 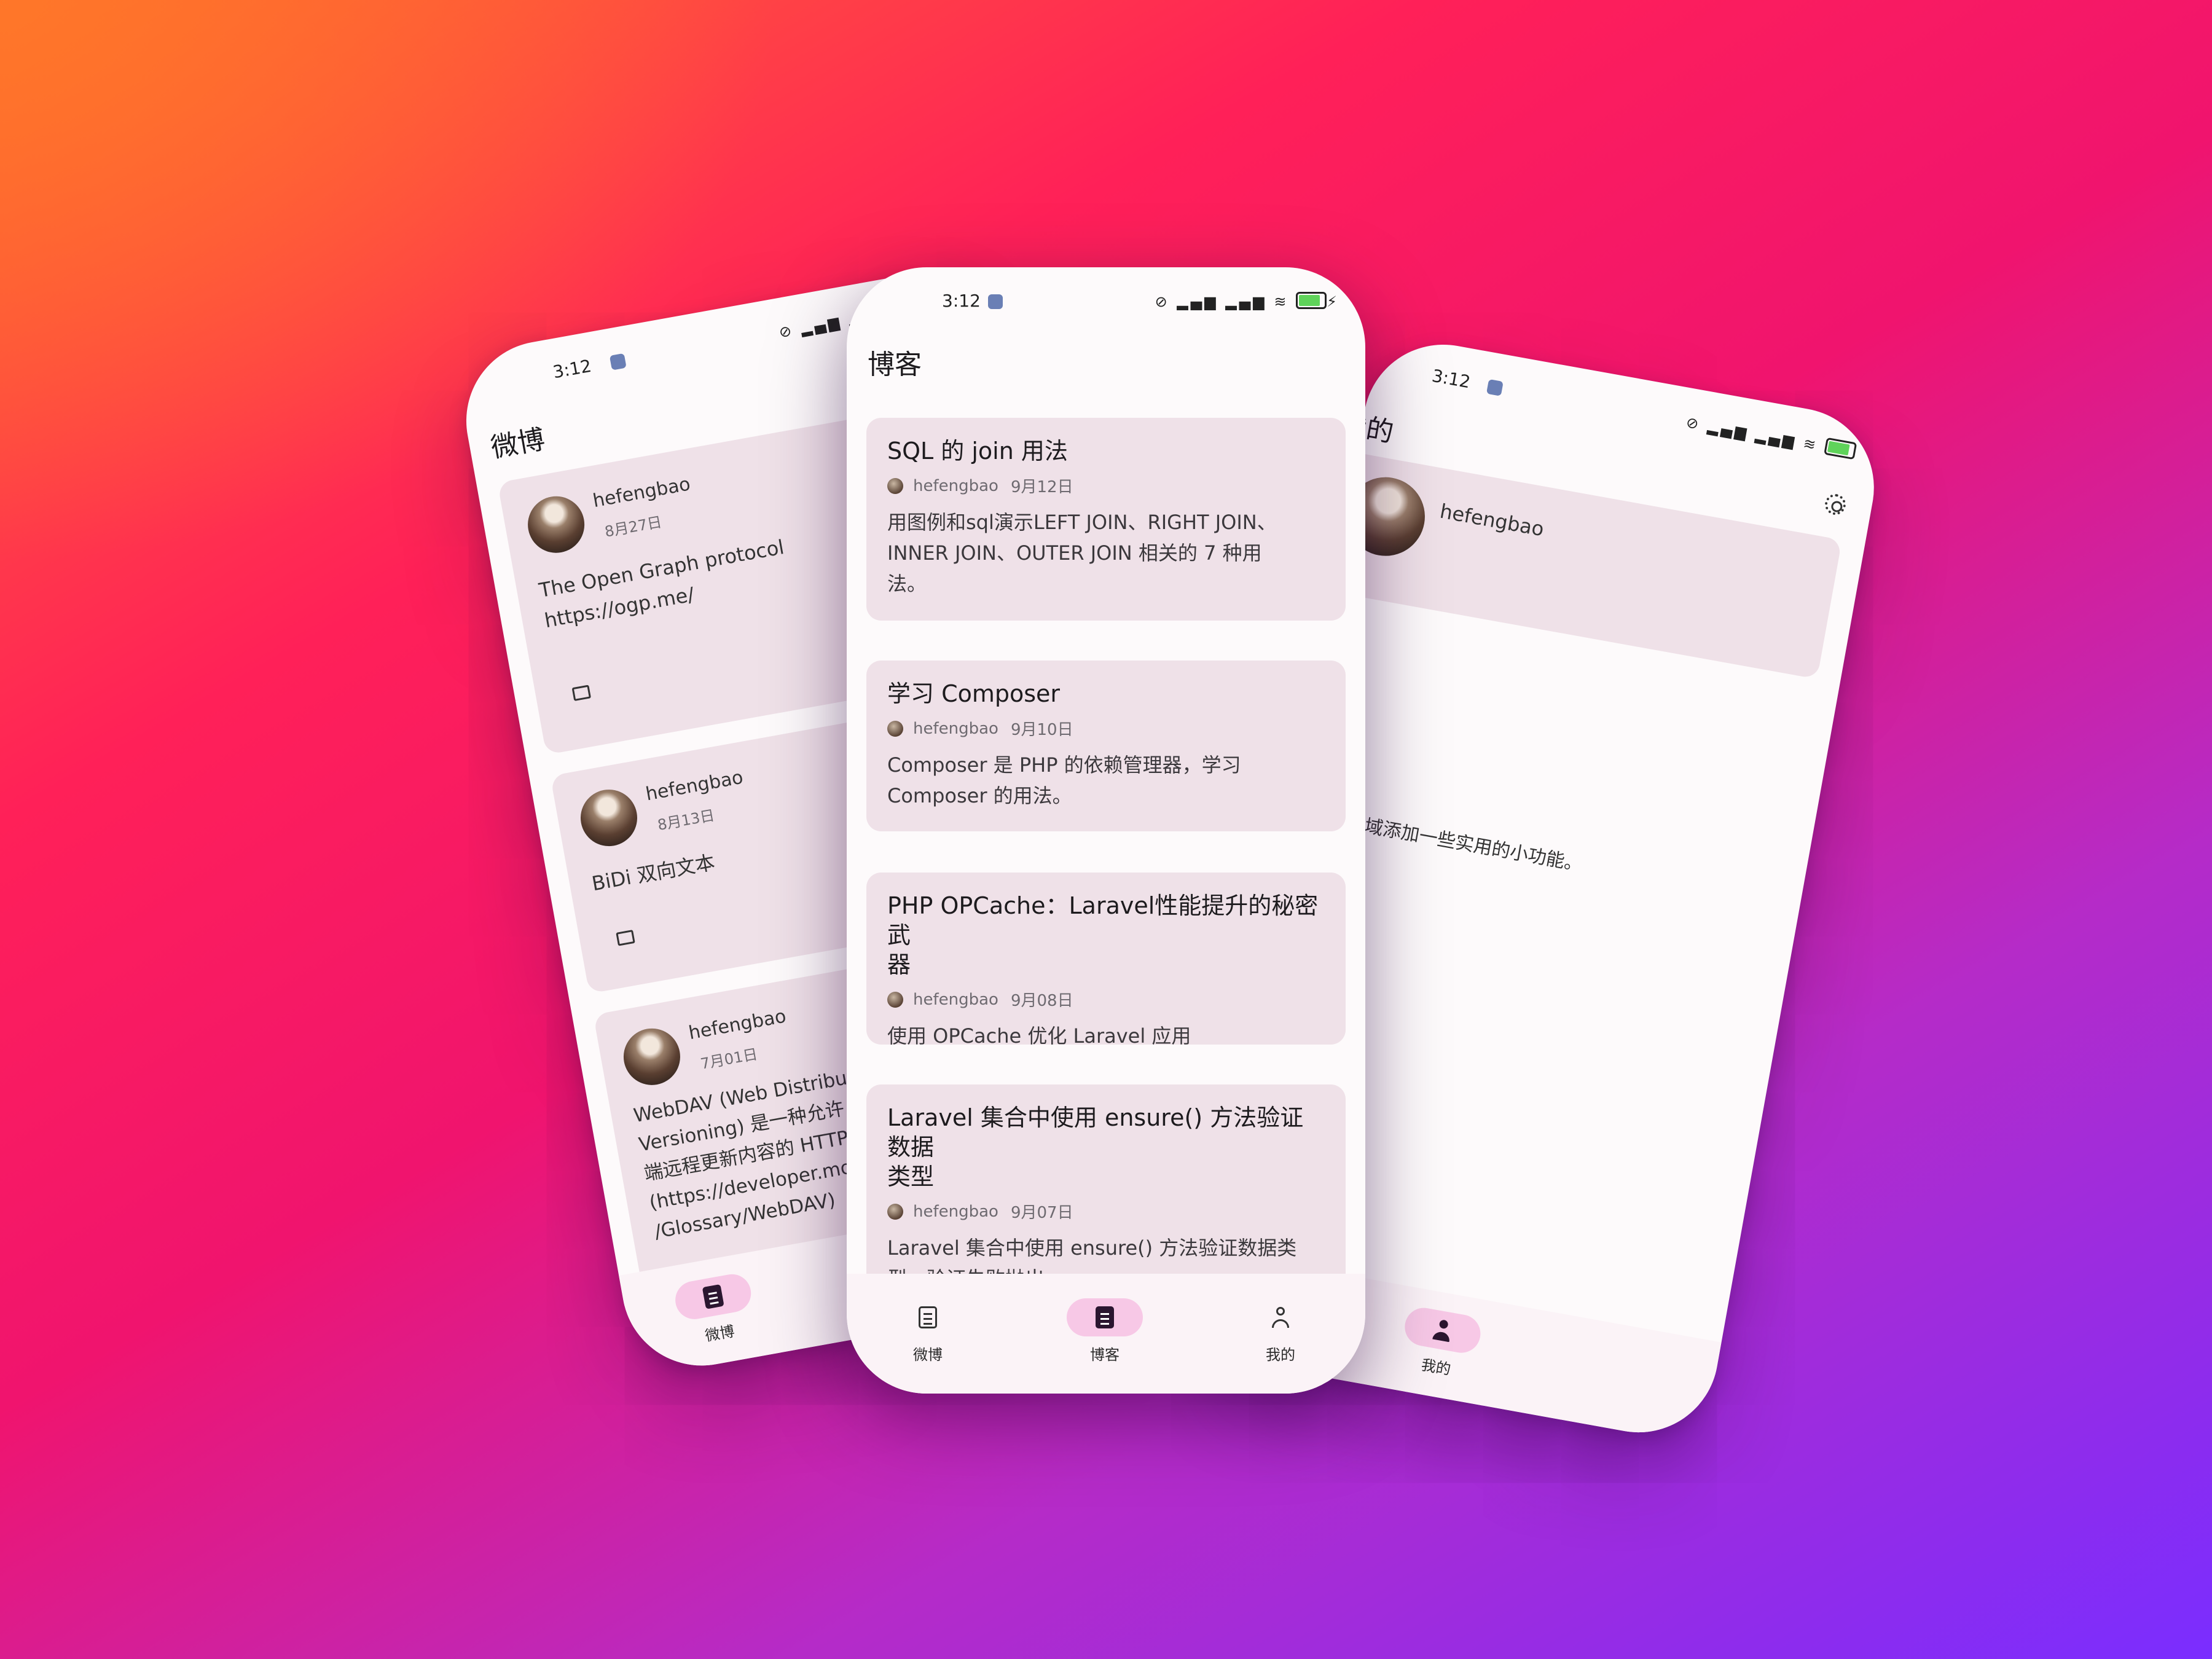 What do you see at coordinates (1095, 1147) in the screenshot?
I see `blog-title: Laravel 集合中使用 ensure() 方法验证数据 类型` at bounding box center [1095, 1147].